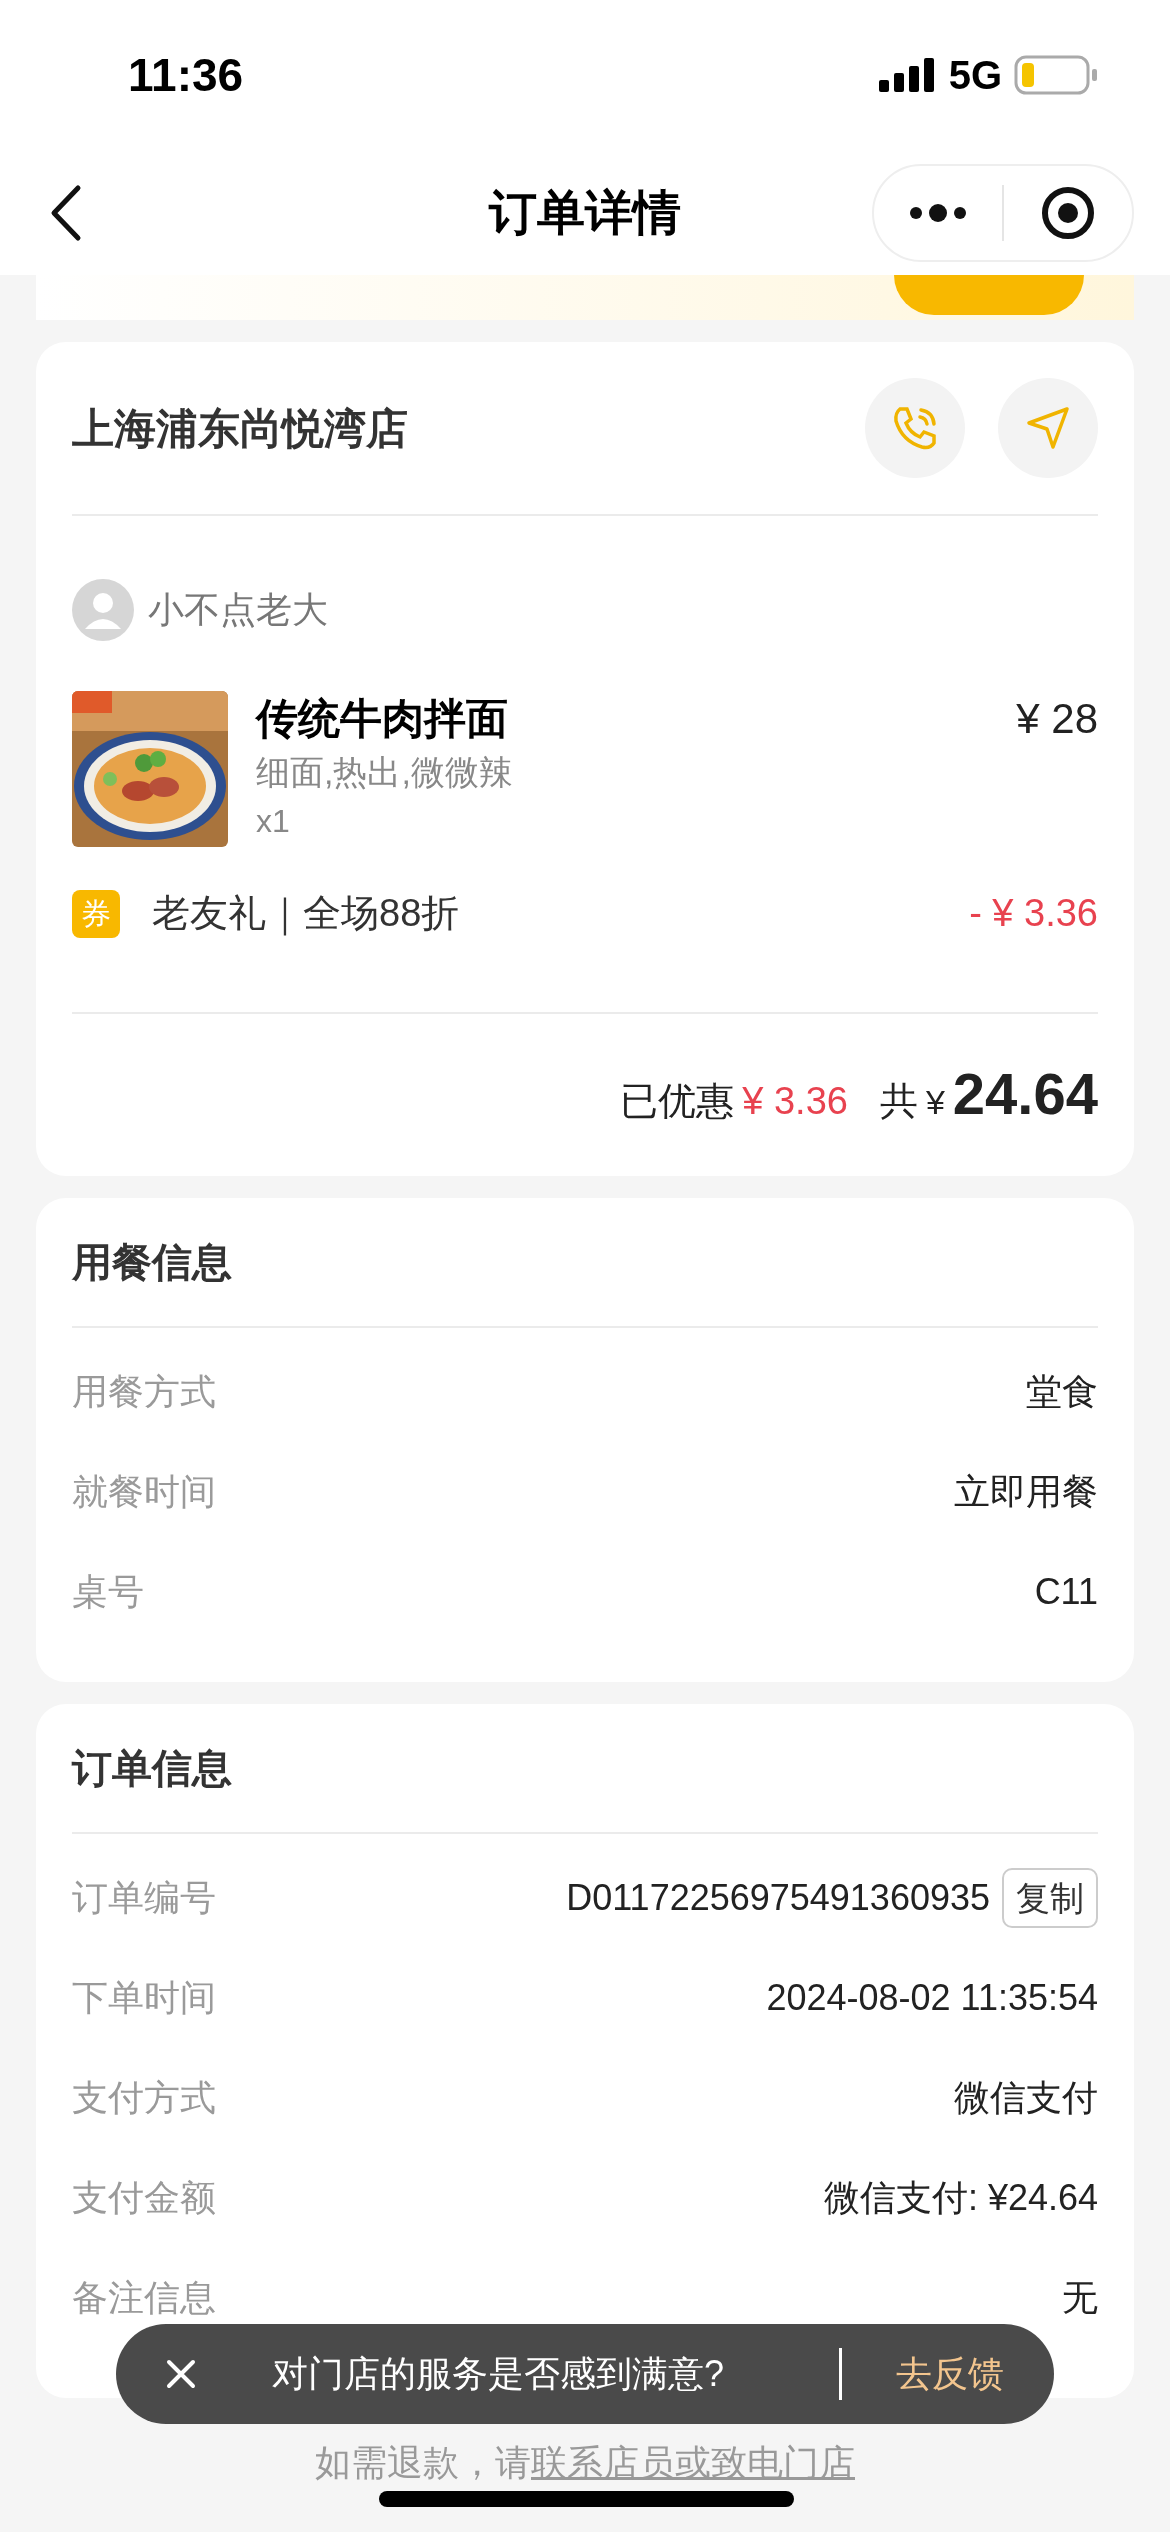 The height and width of the screenshot is (2532, 1170). Describe the element at coordinates (238, 610) in the screenshot. I see `user-name: 小不点老大` at that location.